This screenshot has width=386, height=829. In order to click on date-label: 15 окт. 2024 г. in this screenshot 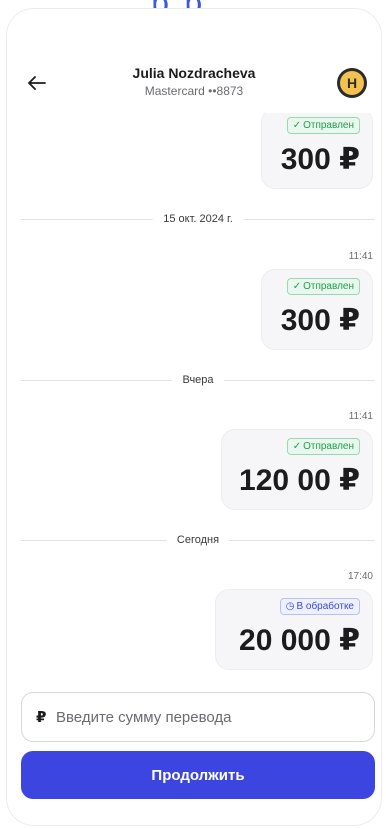, I will do `click(198, 219)`.